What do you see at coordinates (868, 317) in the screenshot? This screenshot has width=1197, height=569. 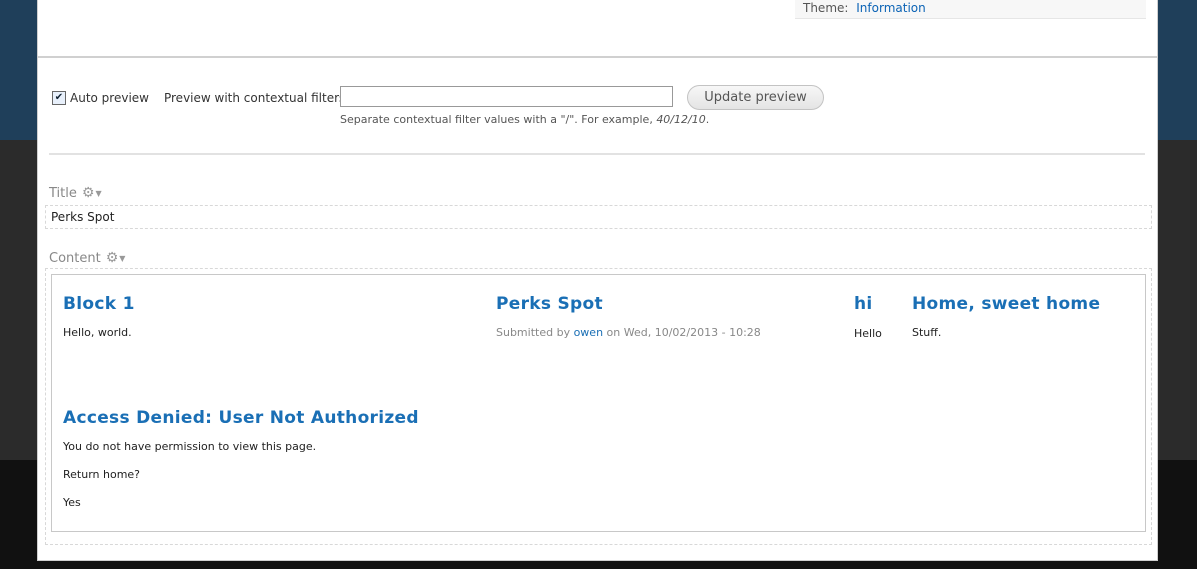 I see `block-hi: hi Hello` at bounding box center [868, 317].